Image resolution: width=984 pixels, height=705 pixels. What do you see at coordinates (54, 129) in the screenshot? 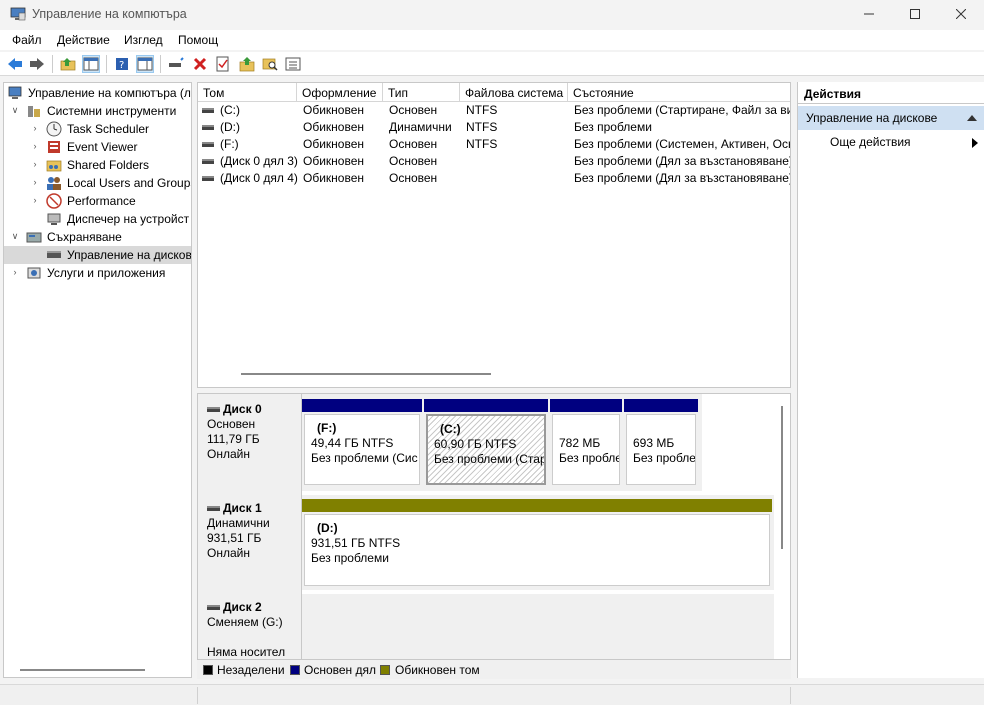
I see `clock-icon` at bounding box center [54, 129].